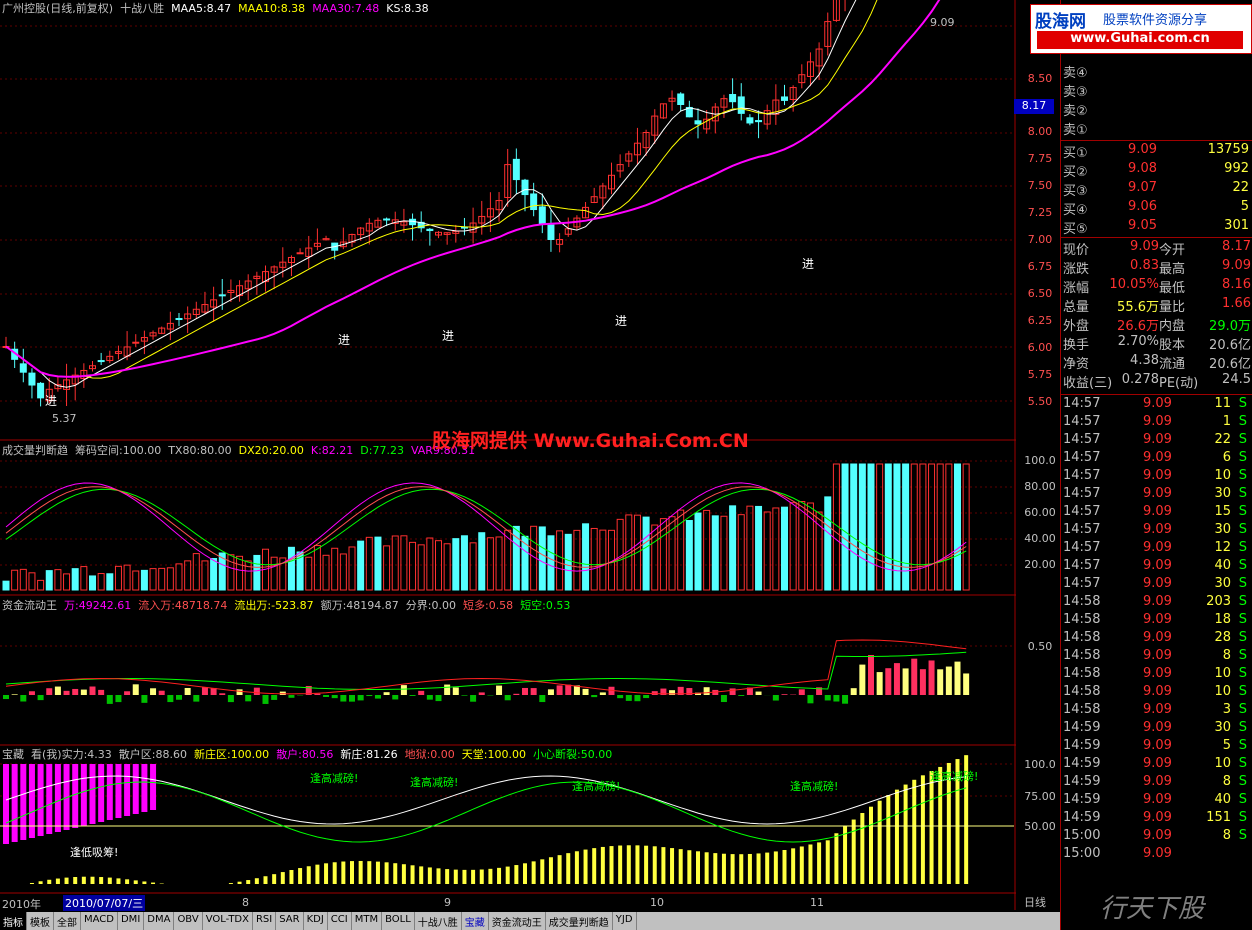 The height and width of the screenshot is (930, 1252). Describe the element at coordinates (67, 921) in the screenshot. I see `tab-2: 全部` at that location.